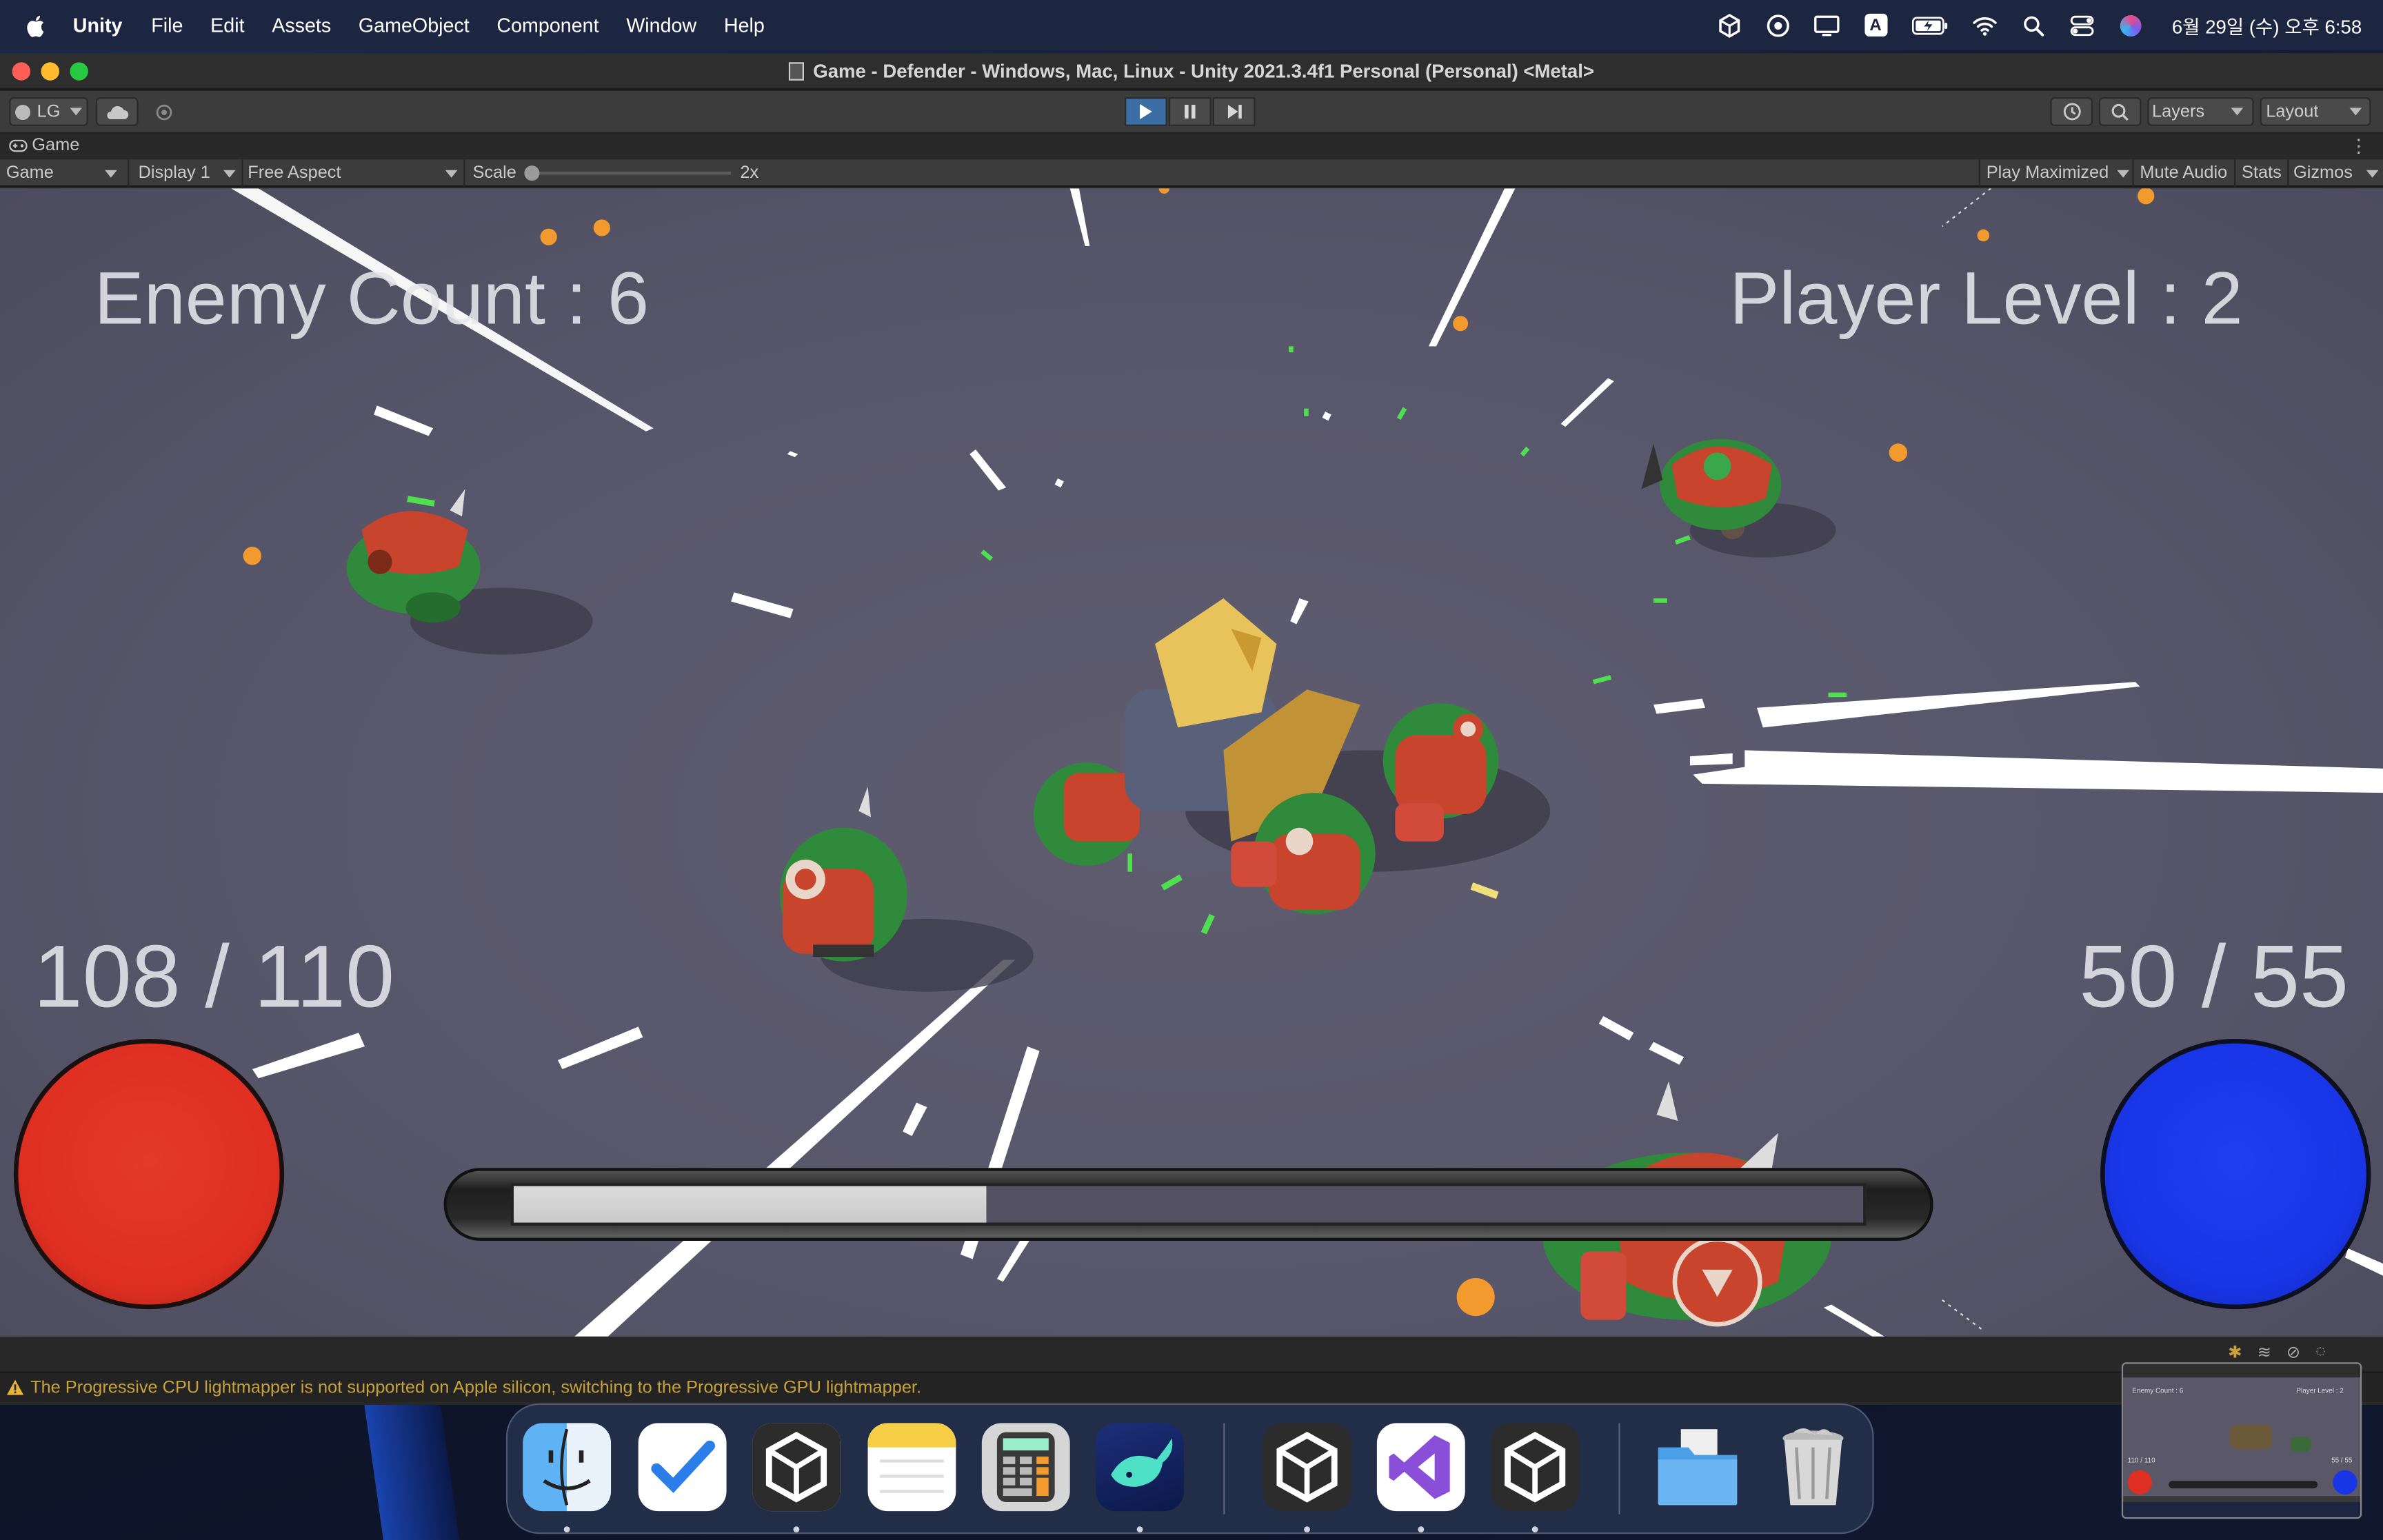  Describe the element at coordinates (2320, 1353) in the screenshot. I see `progress-icon: ◌` at that location.